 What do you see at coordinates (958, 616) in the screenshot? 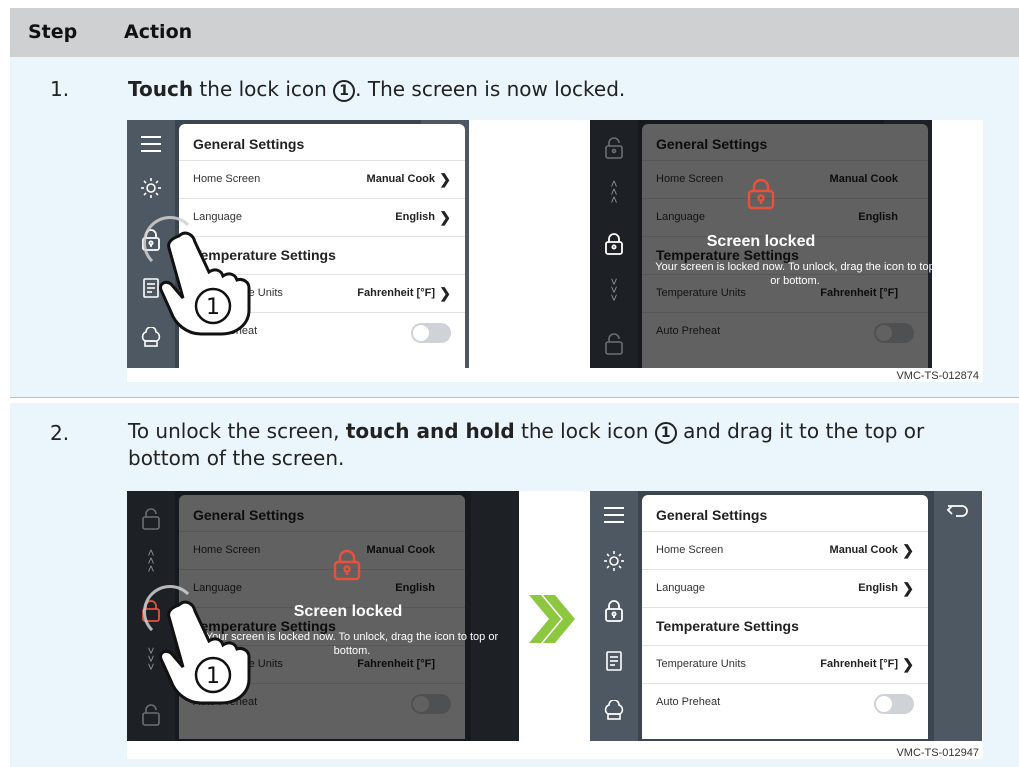
I see `right-bar` at bounding box center [958, 616].